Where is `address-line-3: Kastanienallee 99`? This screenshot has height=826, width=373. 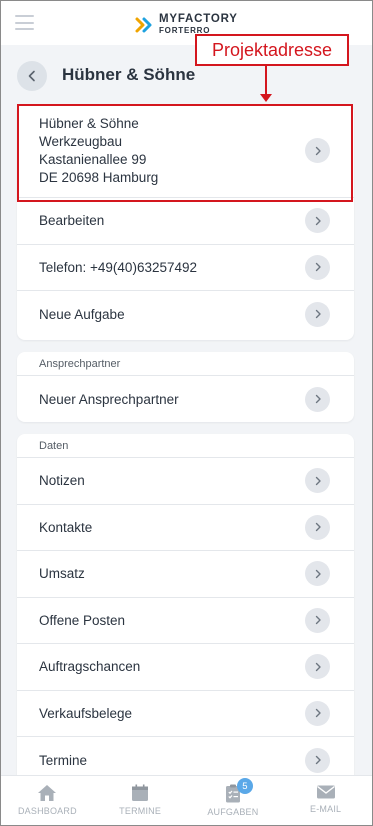 address-line-3: Kastanienallee 99 is located at coordinates (93, 159).